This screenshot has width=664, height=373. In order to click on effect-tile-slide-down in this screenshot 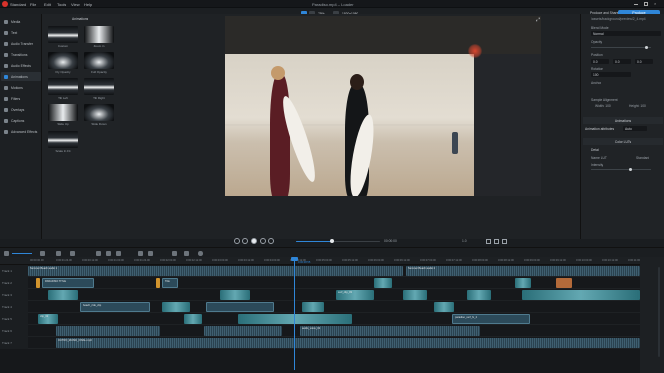, I will do `click(99, 112)`.